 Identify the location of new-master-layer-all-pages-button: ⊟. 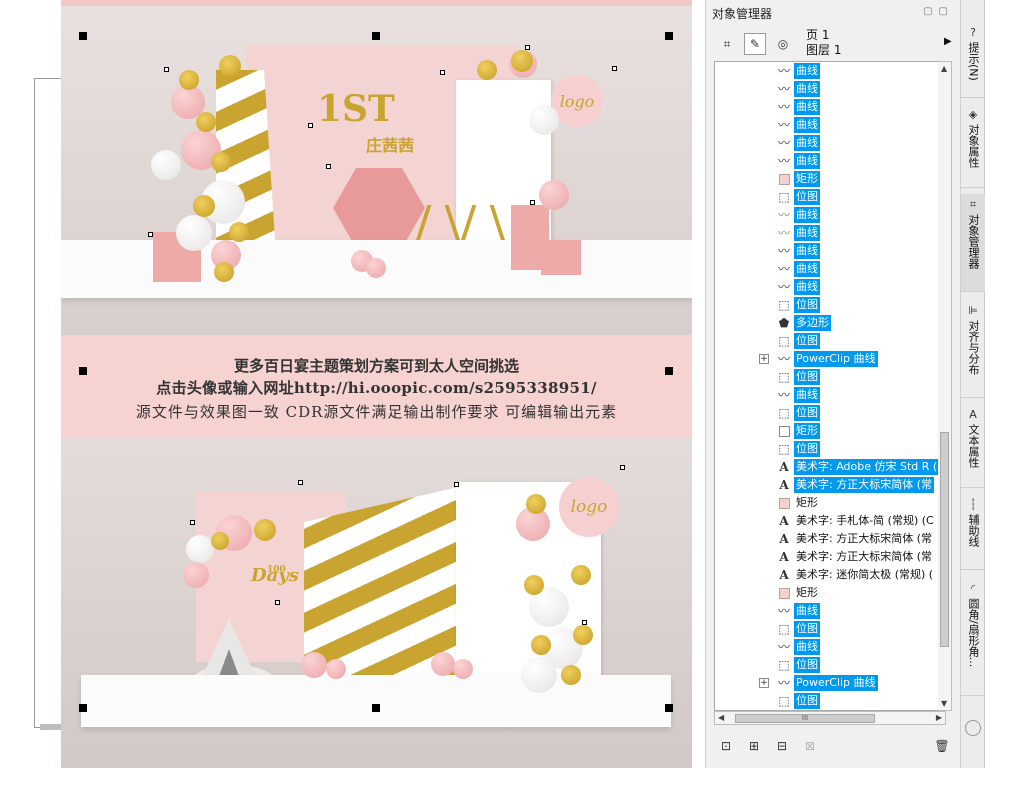
(782, 746).